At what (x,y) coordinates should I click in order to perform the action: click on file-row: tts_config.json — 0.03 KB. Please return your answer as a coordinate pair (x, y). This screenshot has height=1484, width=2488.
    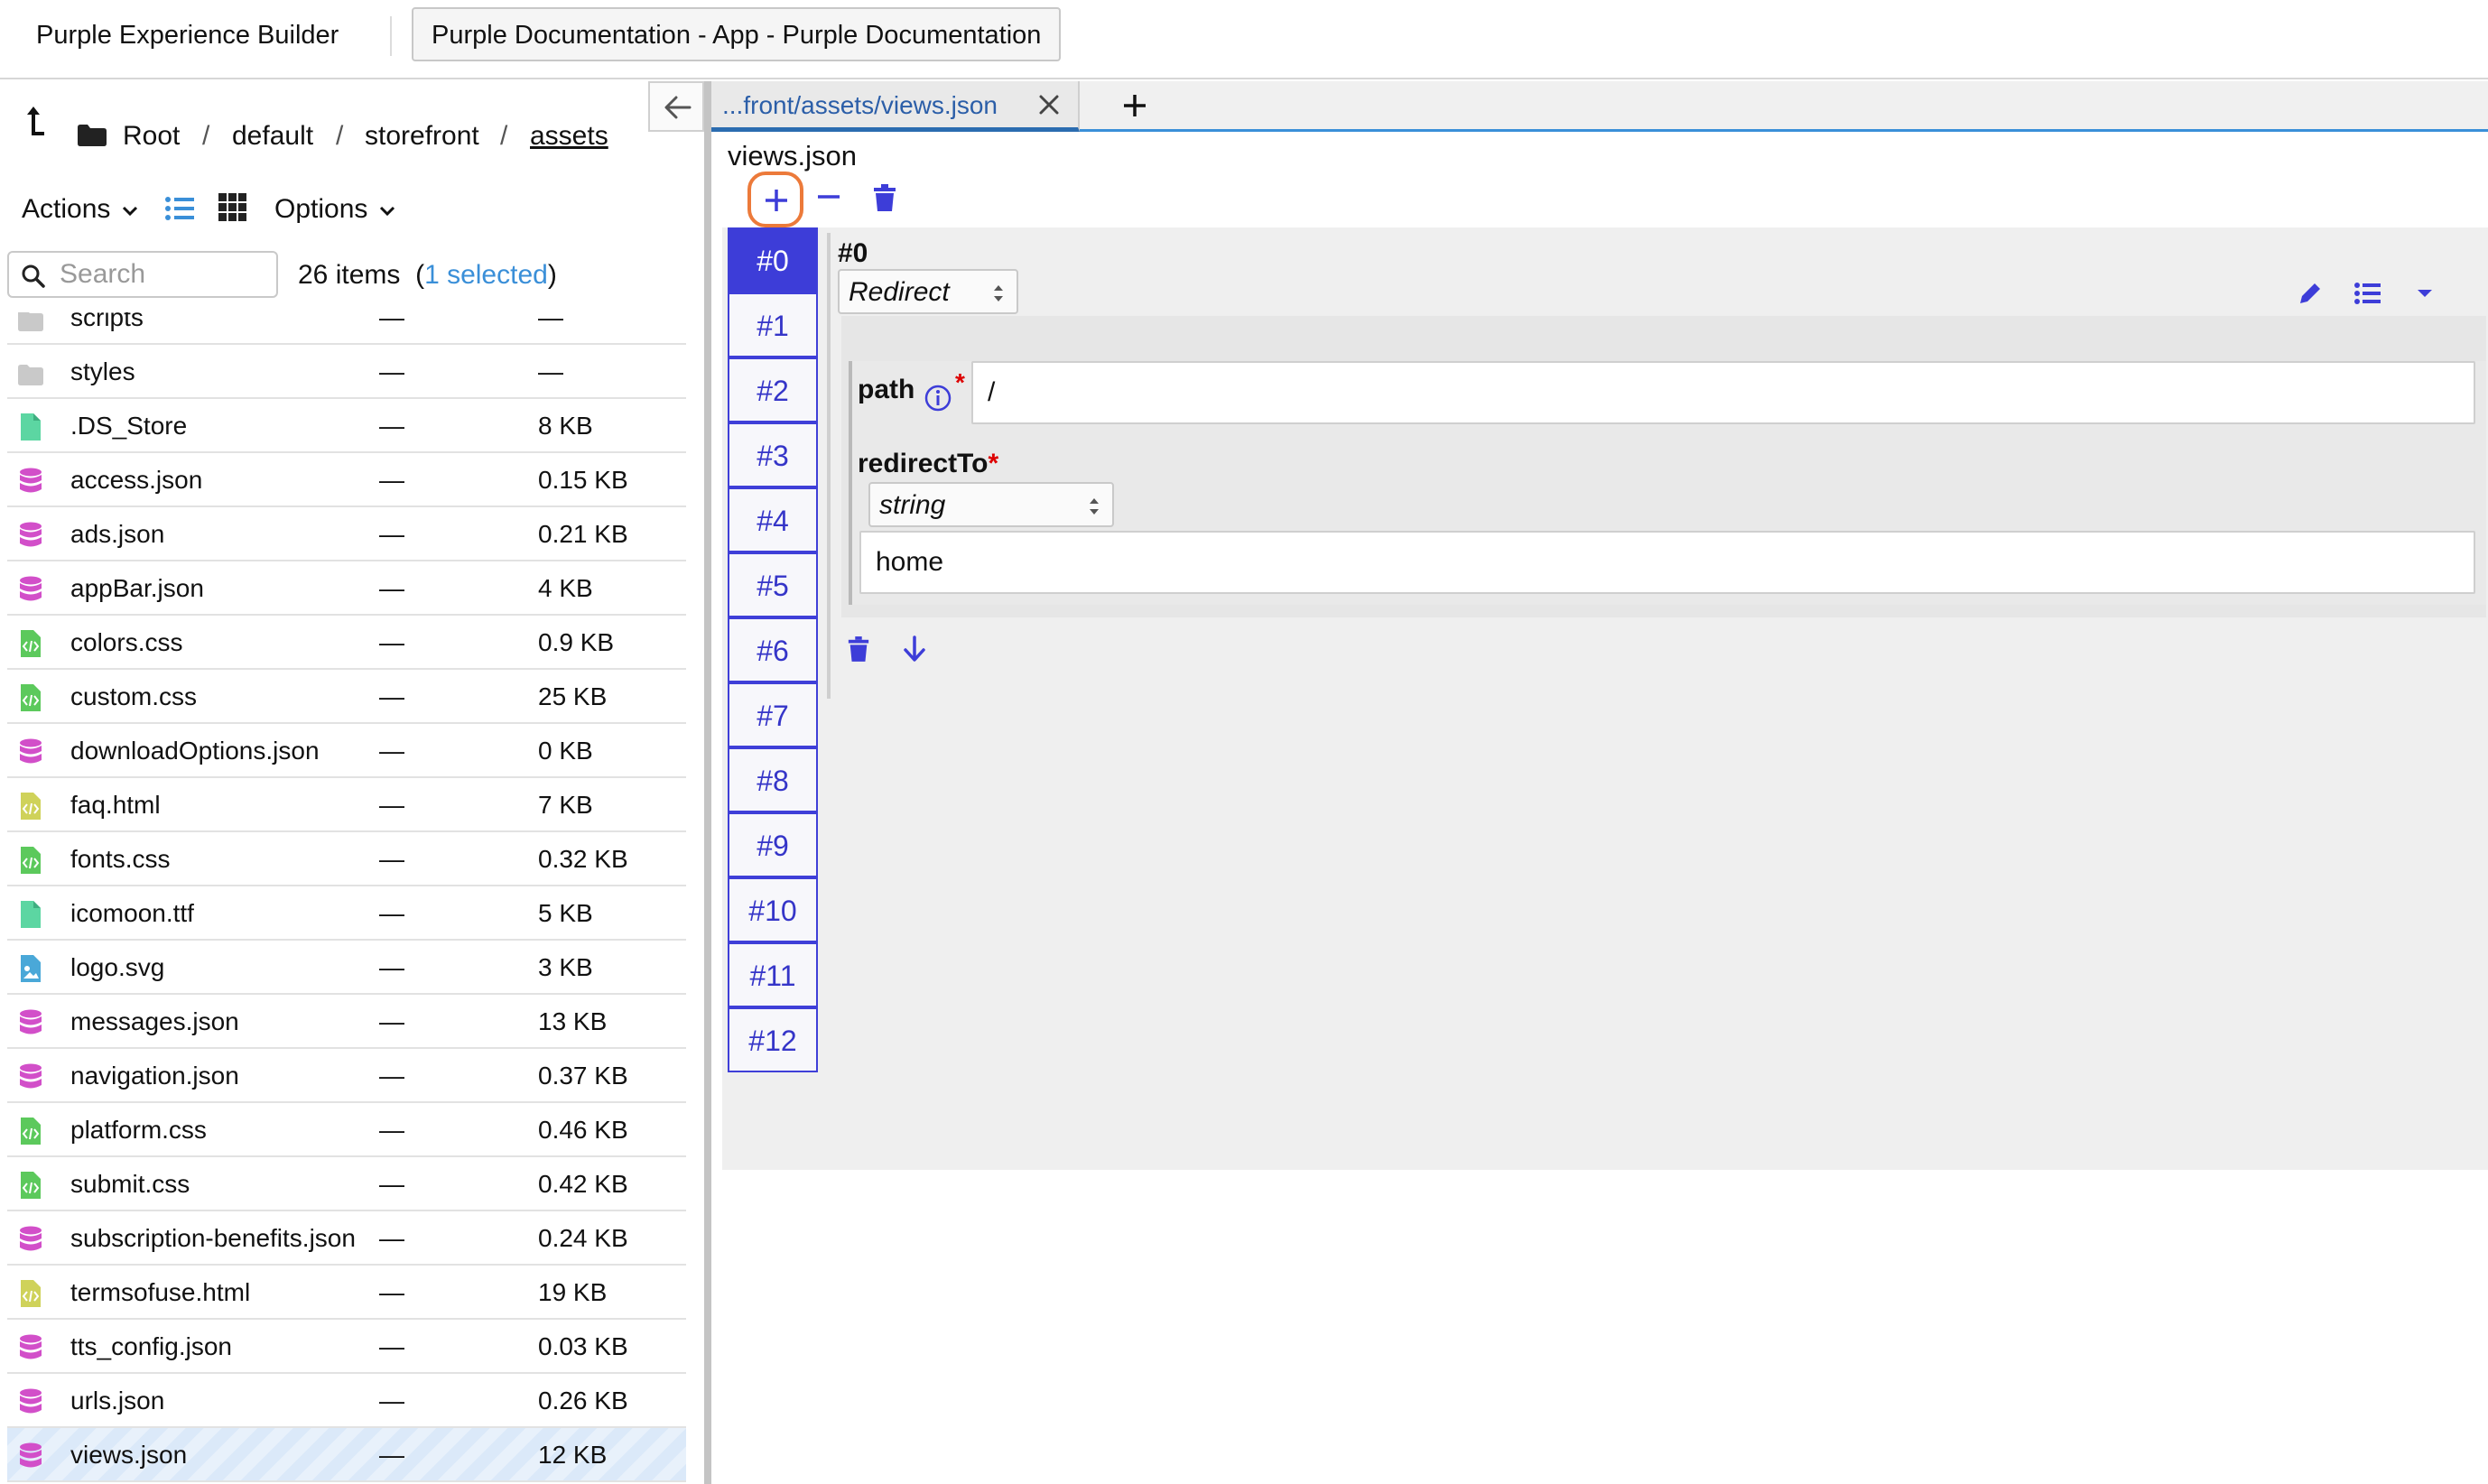
    Looking at the image, I should click on (346, 1347).